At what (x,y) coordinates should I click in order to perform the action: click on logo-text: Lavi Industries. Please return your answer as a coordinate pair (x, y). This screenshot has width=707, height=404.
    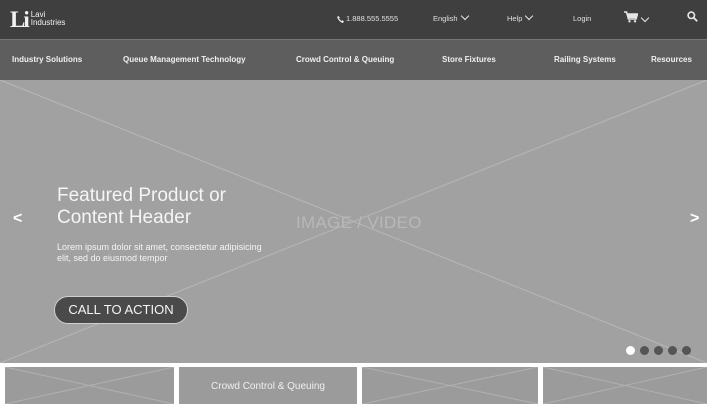
    Looking at the image, I should click on (48, 19).